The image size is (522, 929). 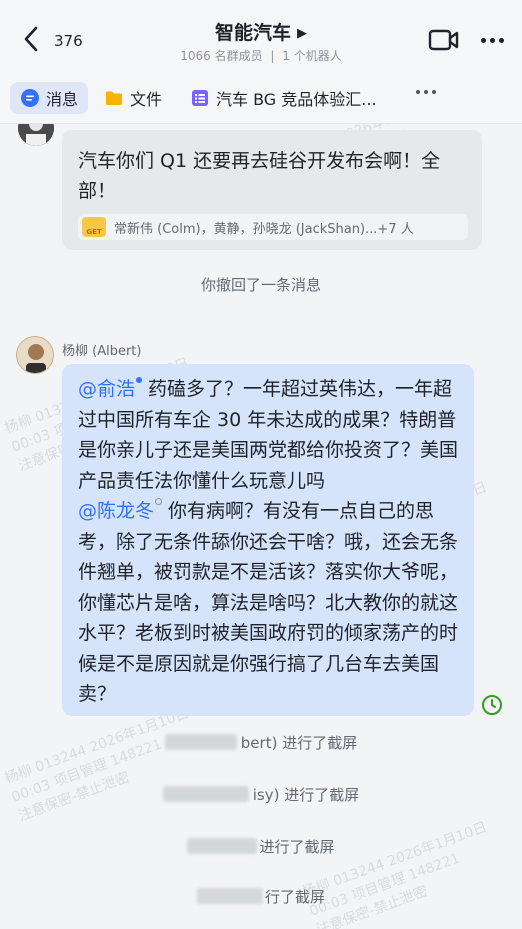 I want to click on read-receipt-list: GET 常新伟 (Colm)，黄静，孙晓龙 (JackShan)...+7 人, so click(x=273, y=227).